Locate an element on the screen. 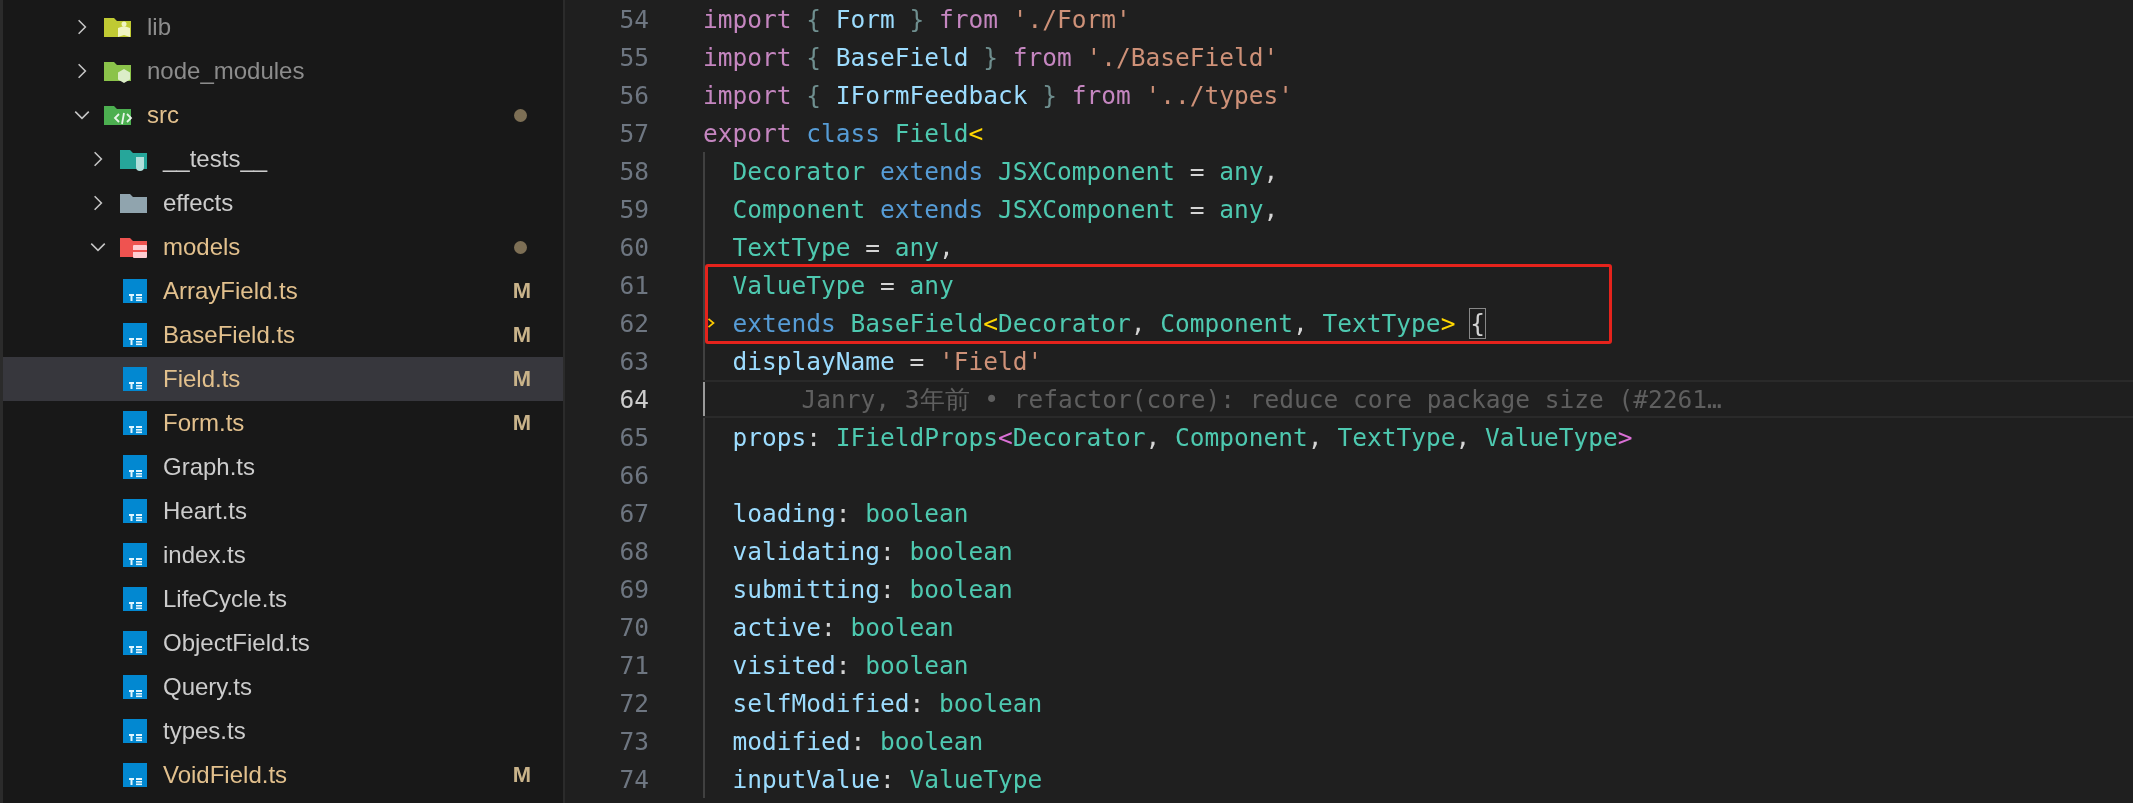 The image size is (2133, 803). line-number: 67 is located at coordinates (633, 513).